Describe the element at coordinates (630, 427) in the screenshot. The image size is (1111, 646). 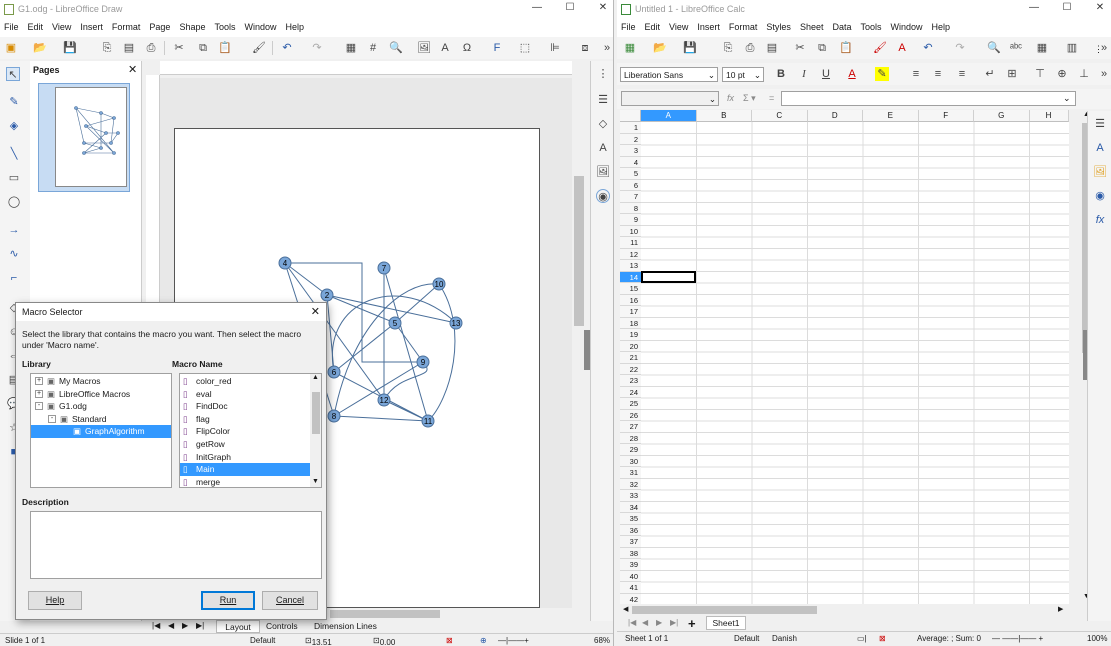
I see `row-header: 27` at that location.